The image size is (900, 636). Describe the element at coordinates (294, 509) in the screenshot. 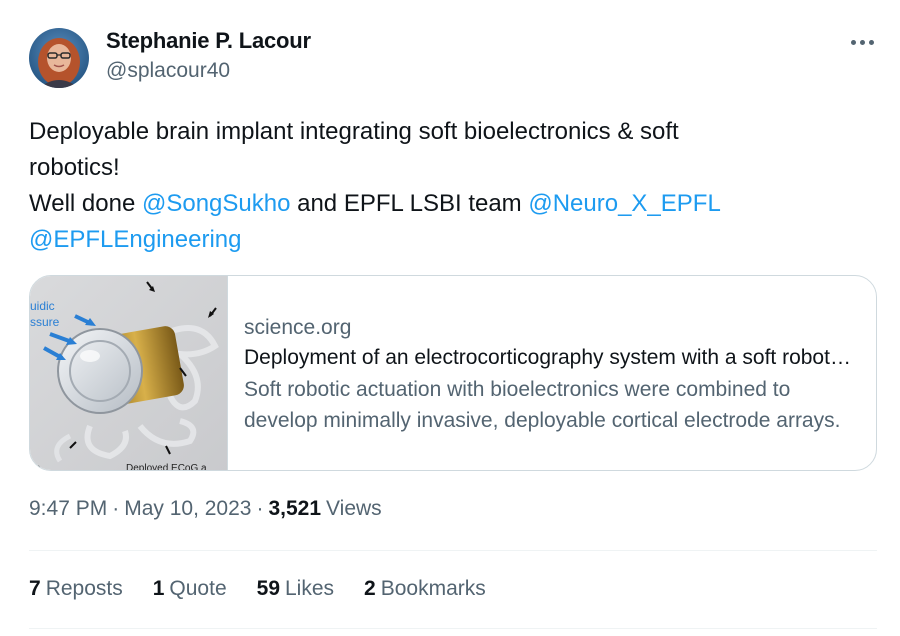

I see `views-count: 3,521` at that location.